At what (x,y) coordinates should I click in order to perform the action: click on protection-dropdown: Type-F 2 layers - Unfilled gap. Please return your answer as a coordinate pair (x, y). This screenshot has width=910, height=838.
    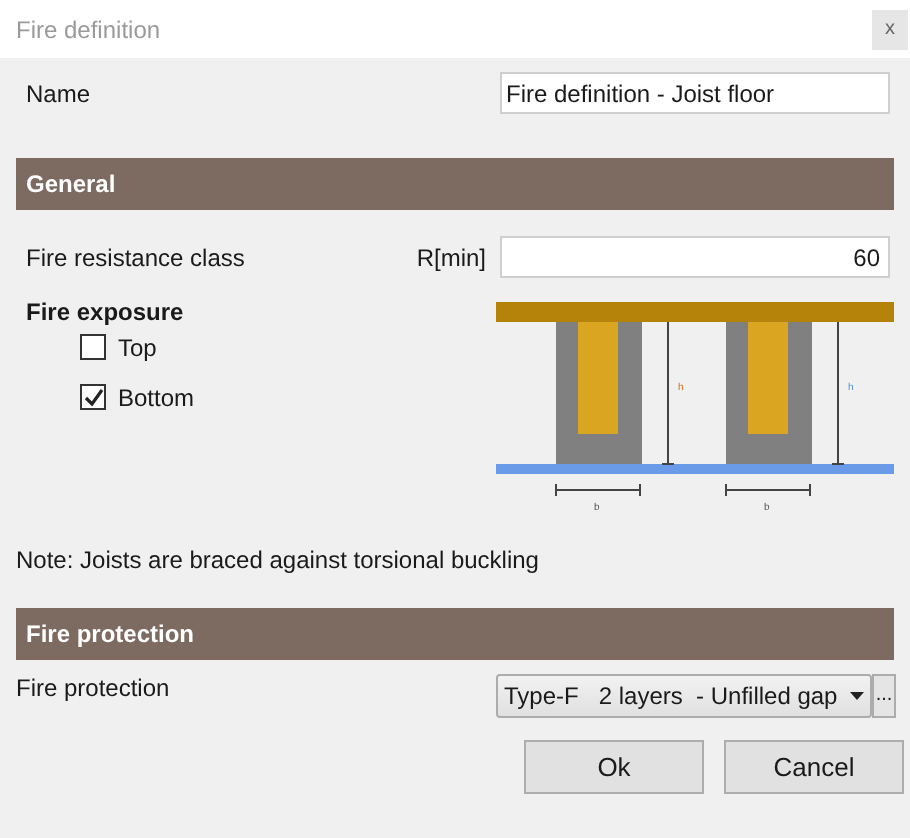
    Looking at the image, I should click on (684, 696).